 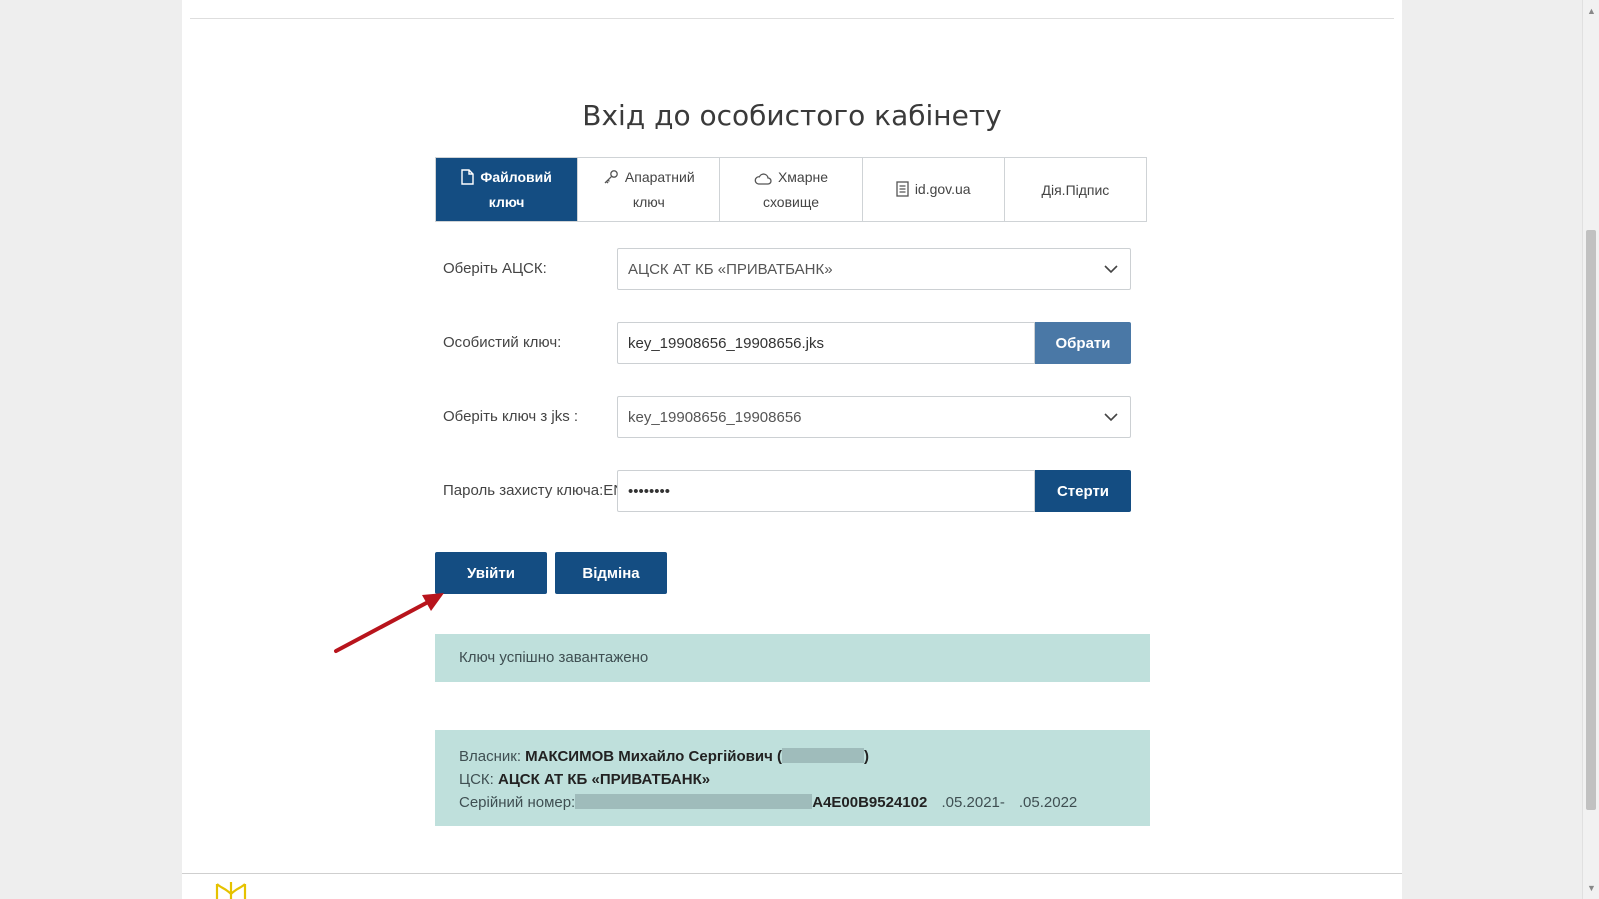 What do you see at coordinates (792, 18) in the screenshot?
I see `header-divider` at bounding box center [792, 18].